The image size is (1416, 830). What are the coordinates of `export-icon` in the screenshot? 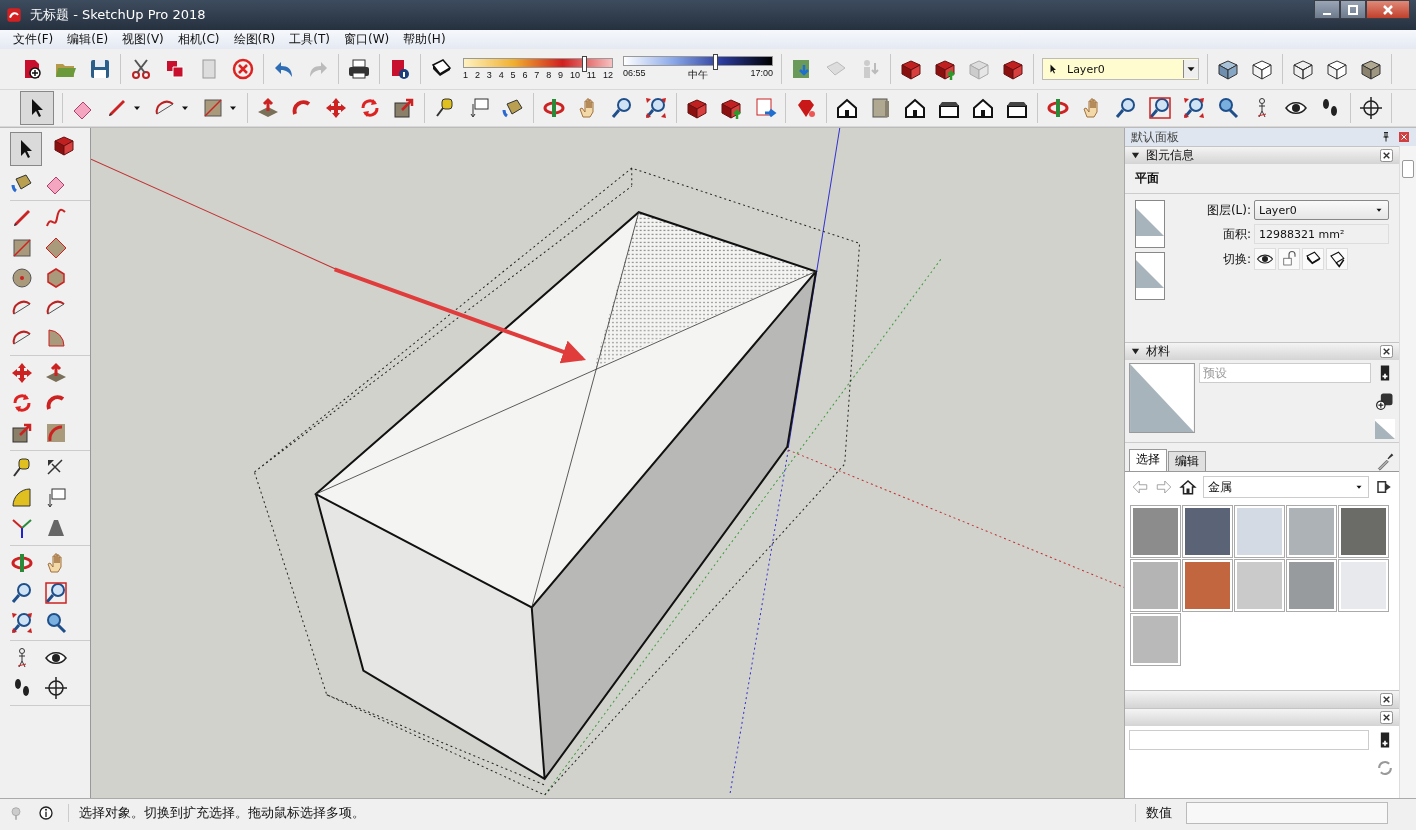 It's located at (765, 108).